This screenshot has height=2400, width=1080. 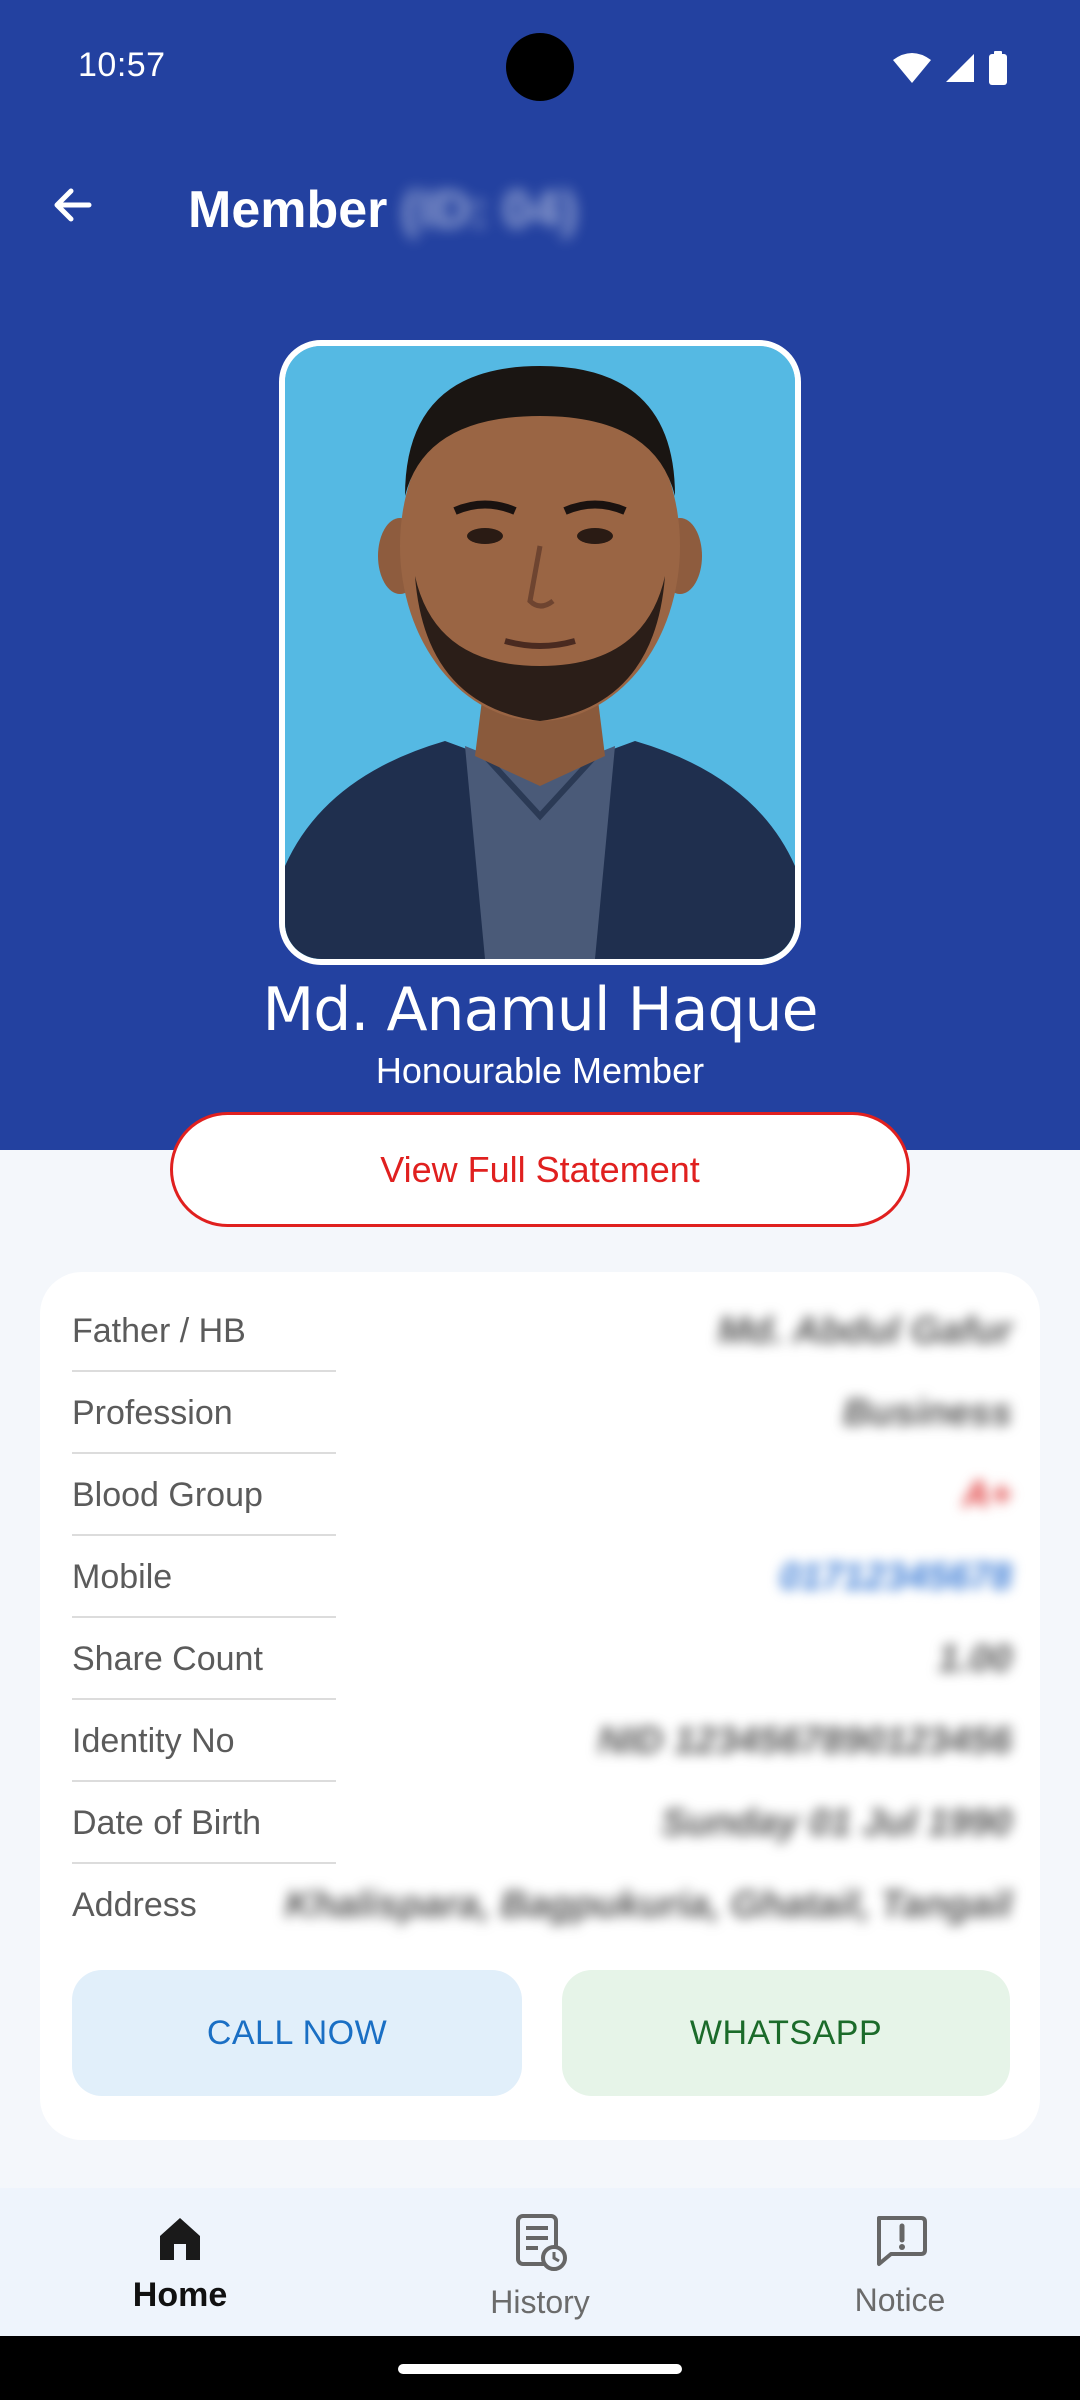 What do you see at coordinates (542, 1331) in the screenshot?
I see `info-row-father: Father / HB Md. Abdul Gafur` at bounding box center [542, 1331].